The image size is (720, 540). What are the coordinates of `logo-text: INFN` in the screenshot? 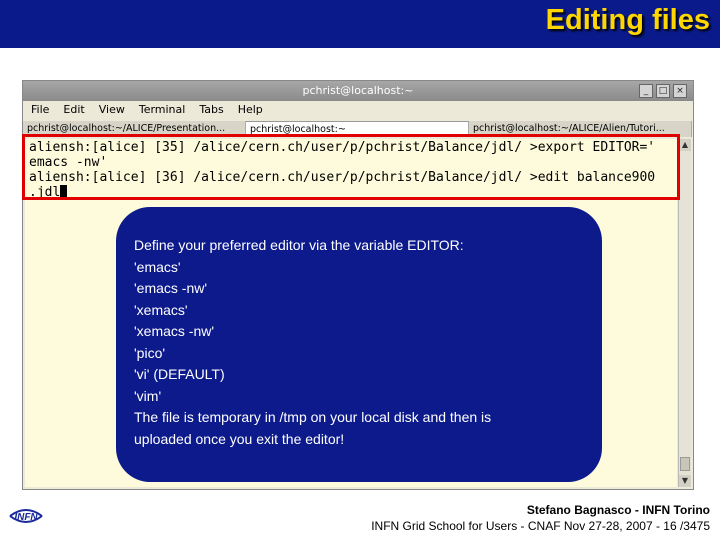 It's located at (26, 517).